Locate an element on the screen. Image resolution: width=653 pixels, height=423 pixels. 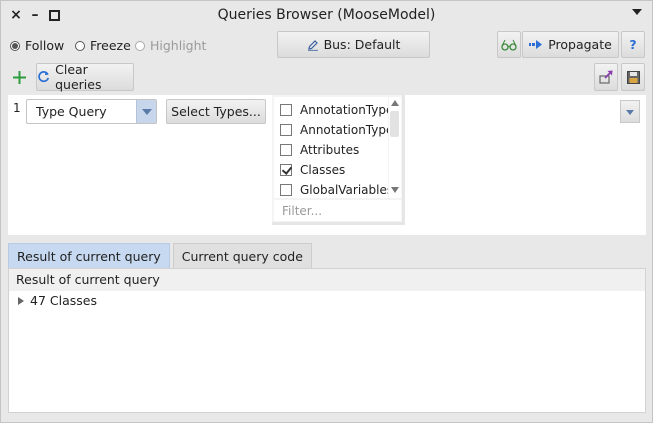
follow-mode-radio: Follow is located at coordinates (37, 45).